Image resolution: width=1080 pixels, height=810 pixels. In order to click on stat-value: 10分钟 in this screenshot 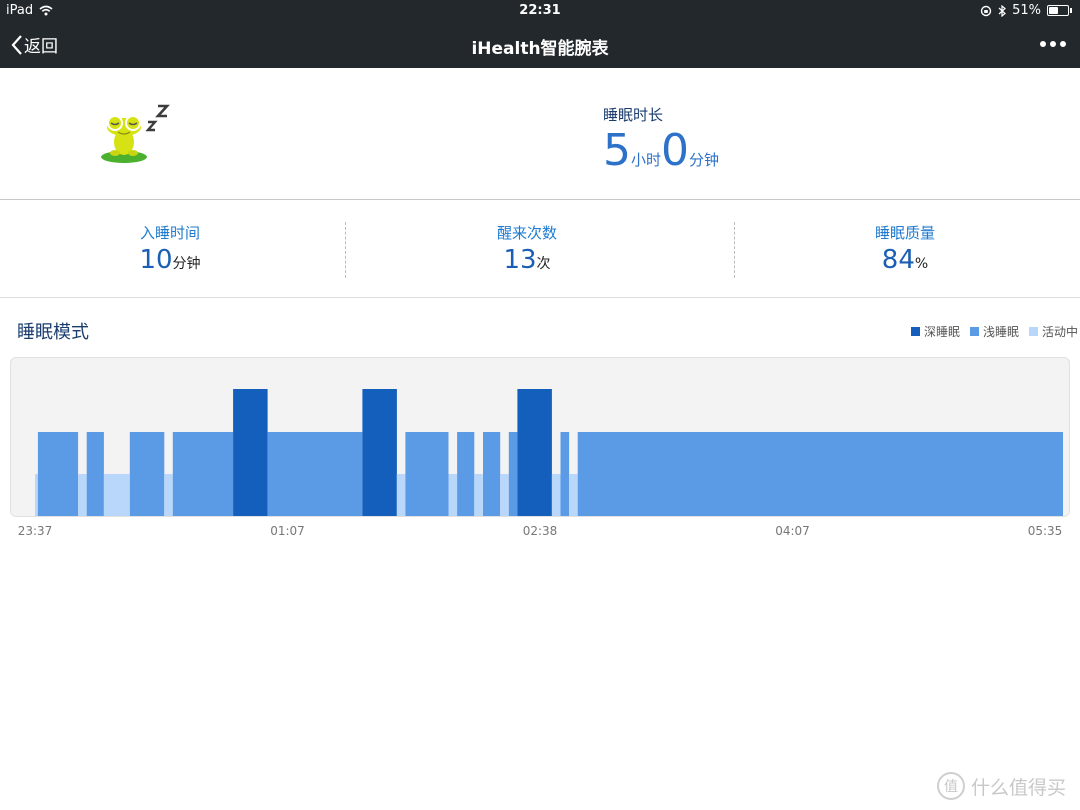, I will do `click(170, 262)`.